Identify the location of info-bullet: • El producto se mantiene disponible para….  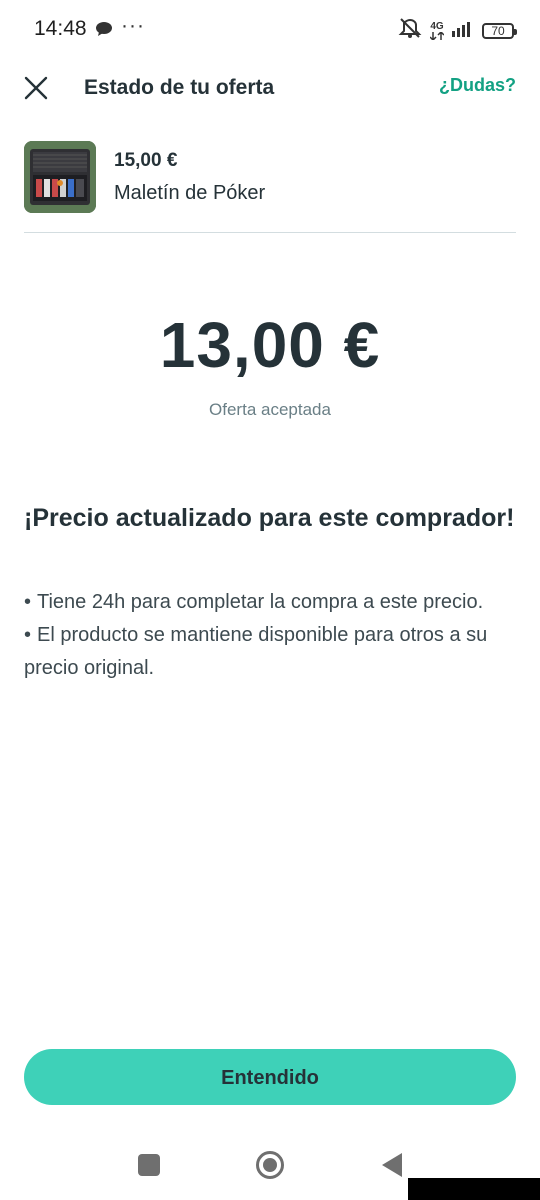
(256, 651).